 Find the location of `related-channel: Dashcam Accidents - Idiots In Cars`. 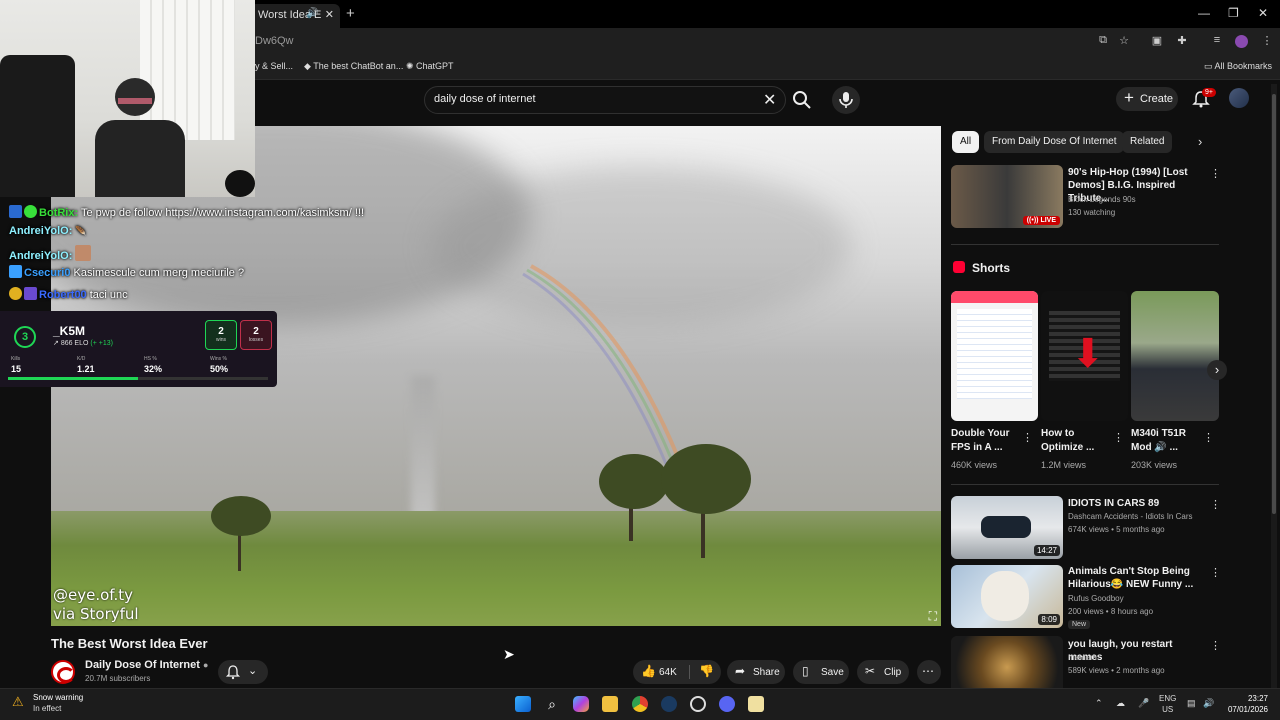

related-channel: Dashcam Accidents - Idiots In Cars is located at coordinates (1130, 516).